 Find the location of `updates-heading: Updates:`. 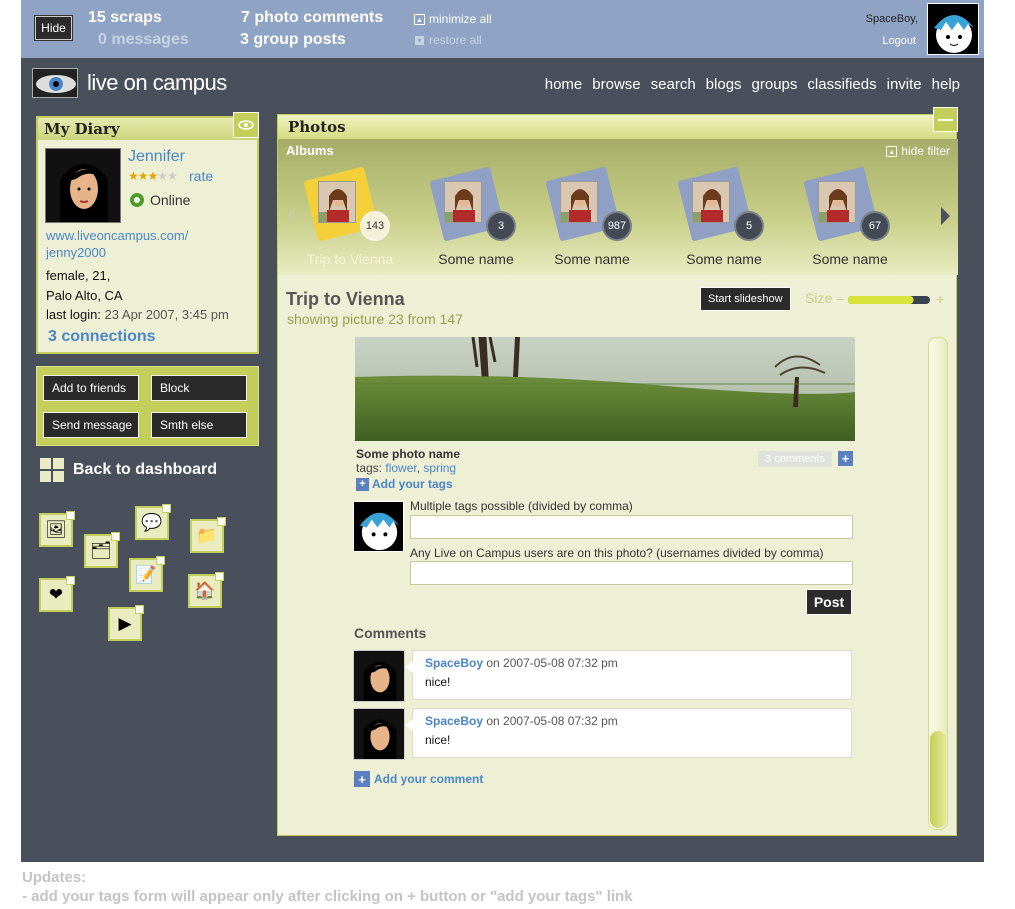

updates-heading: Updates: is located at coordinates (54, 877).